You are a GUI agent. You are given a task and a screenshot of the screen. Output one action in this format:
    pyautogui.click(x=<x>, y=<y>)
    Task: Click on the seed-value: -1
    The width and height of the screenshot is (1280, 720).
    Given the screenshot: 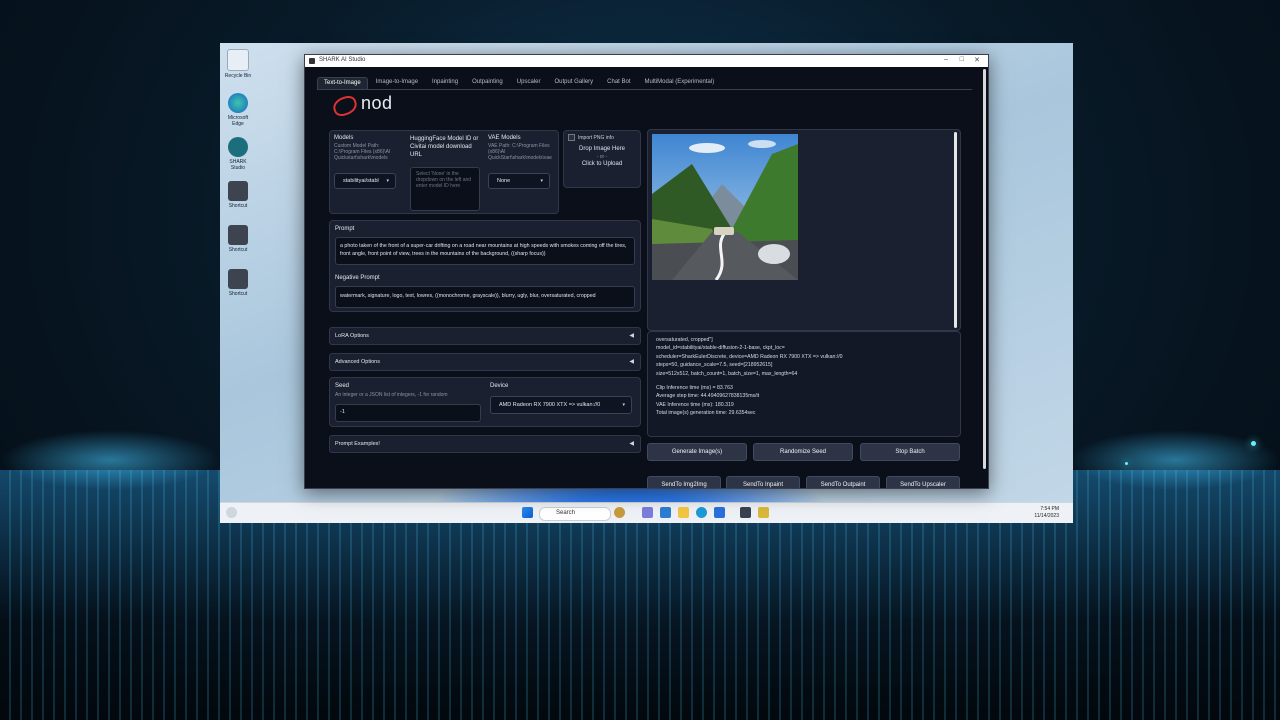 What is the action you would take?
    pyautogui.click(x=342, y=412)
    